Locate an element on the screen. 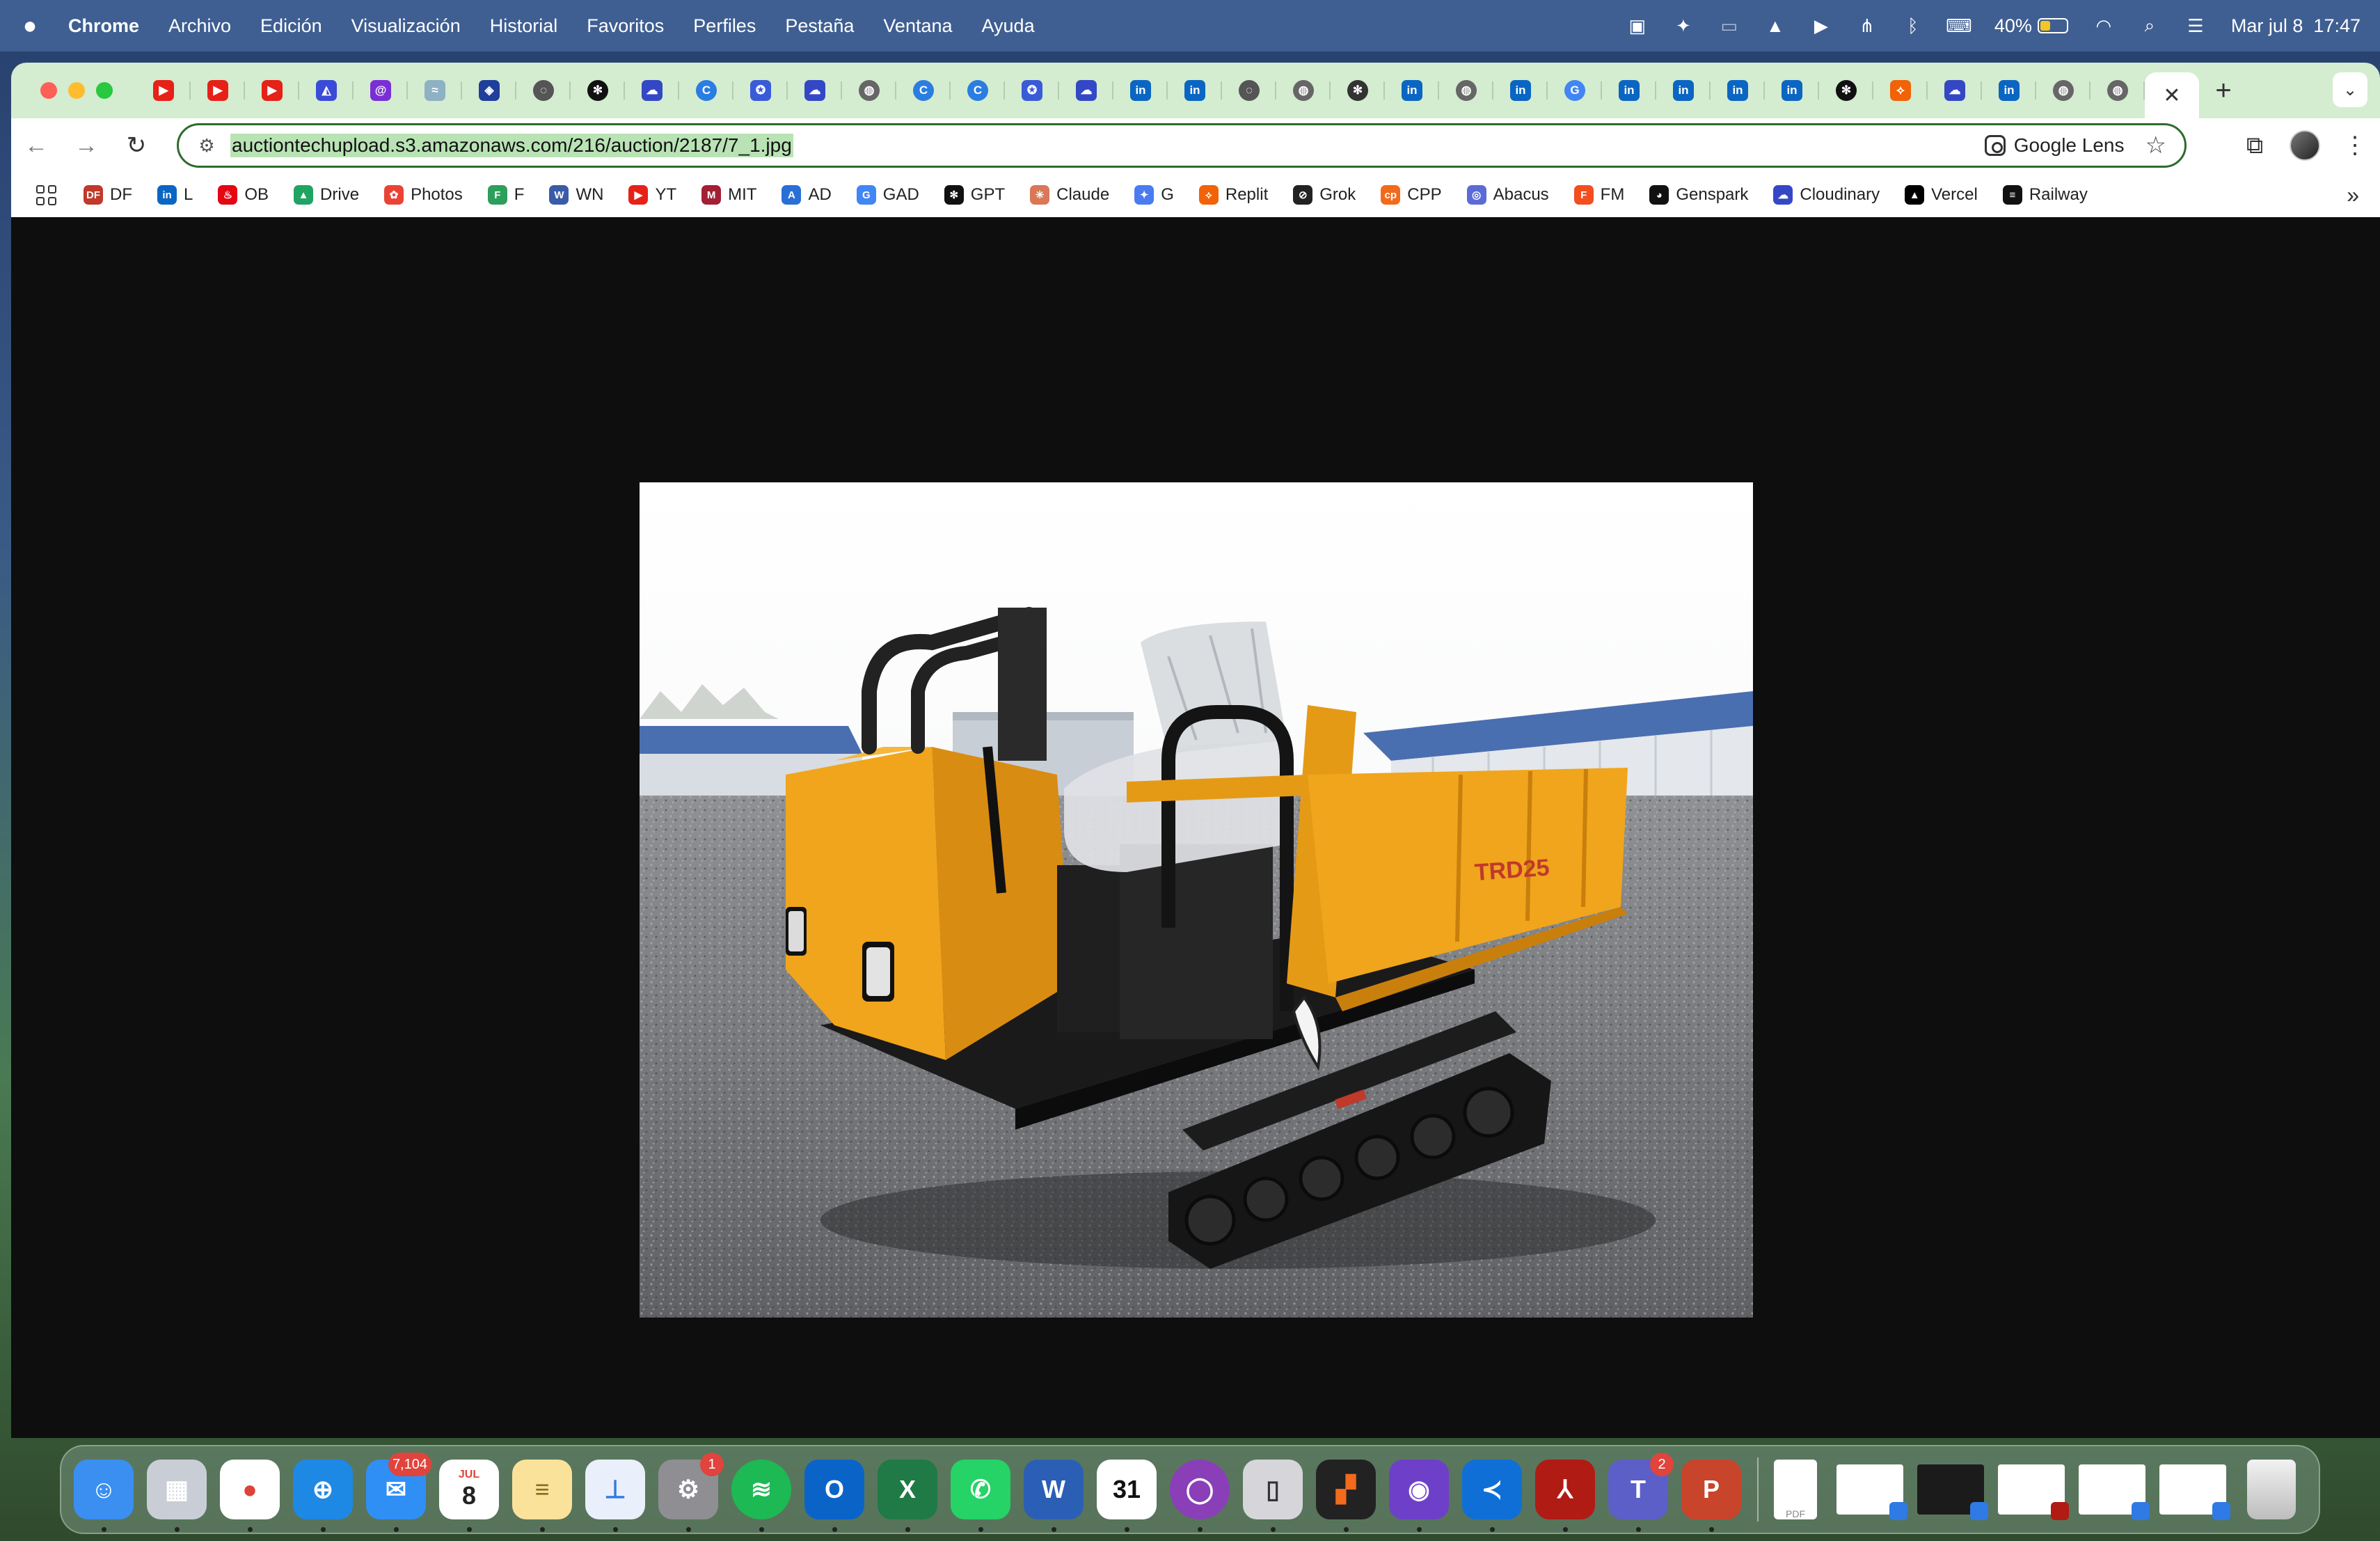 The width and height of the screenshot is (2380, 1541). tab-3: ◭ is located at coordinates (326, 90).